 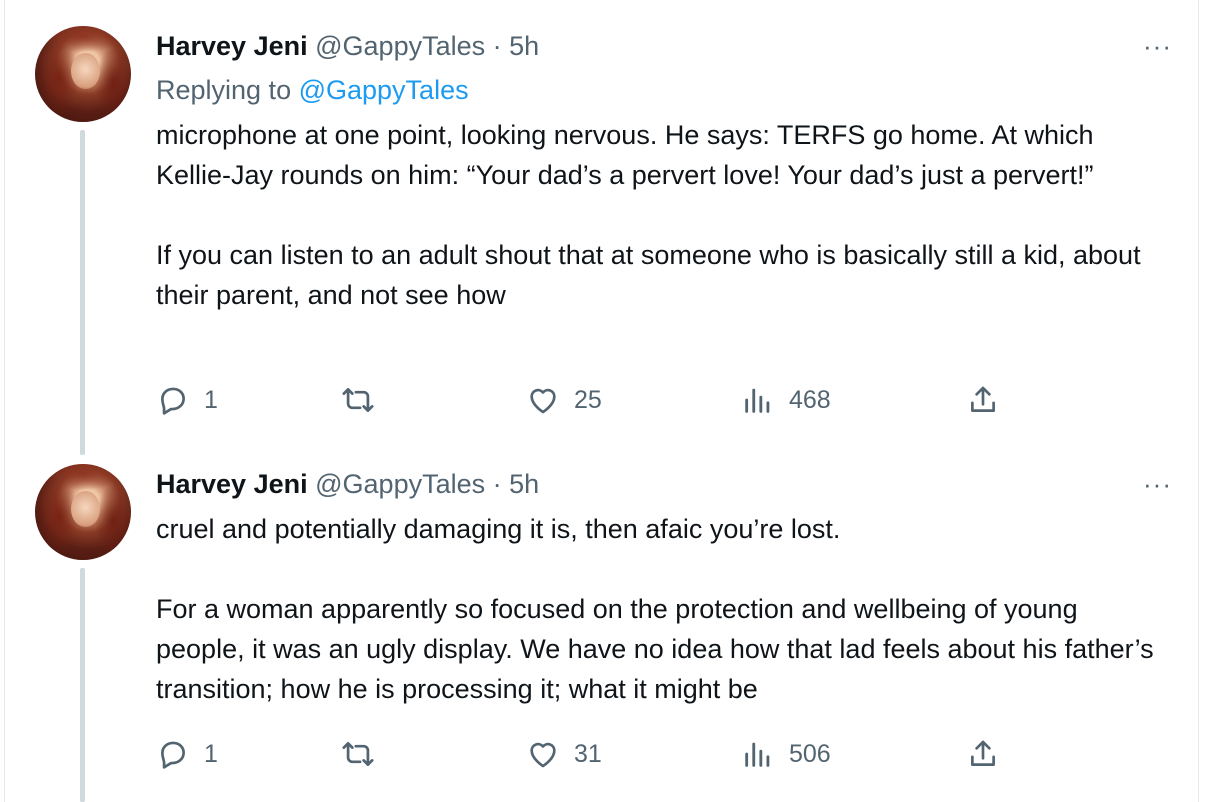 What do you see at coordinates (810, 399) in the screenshot?
I see `views-count: 468` at bounding box center [810, 399].